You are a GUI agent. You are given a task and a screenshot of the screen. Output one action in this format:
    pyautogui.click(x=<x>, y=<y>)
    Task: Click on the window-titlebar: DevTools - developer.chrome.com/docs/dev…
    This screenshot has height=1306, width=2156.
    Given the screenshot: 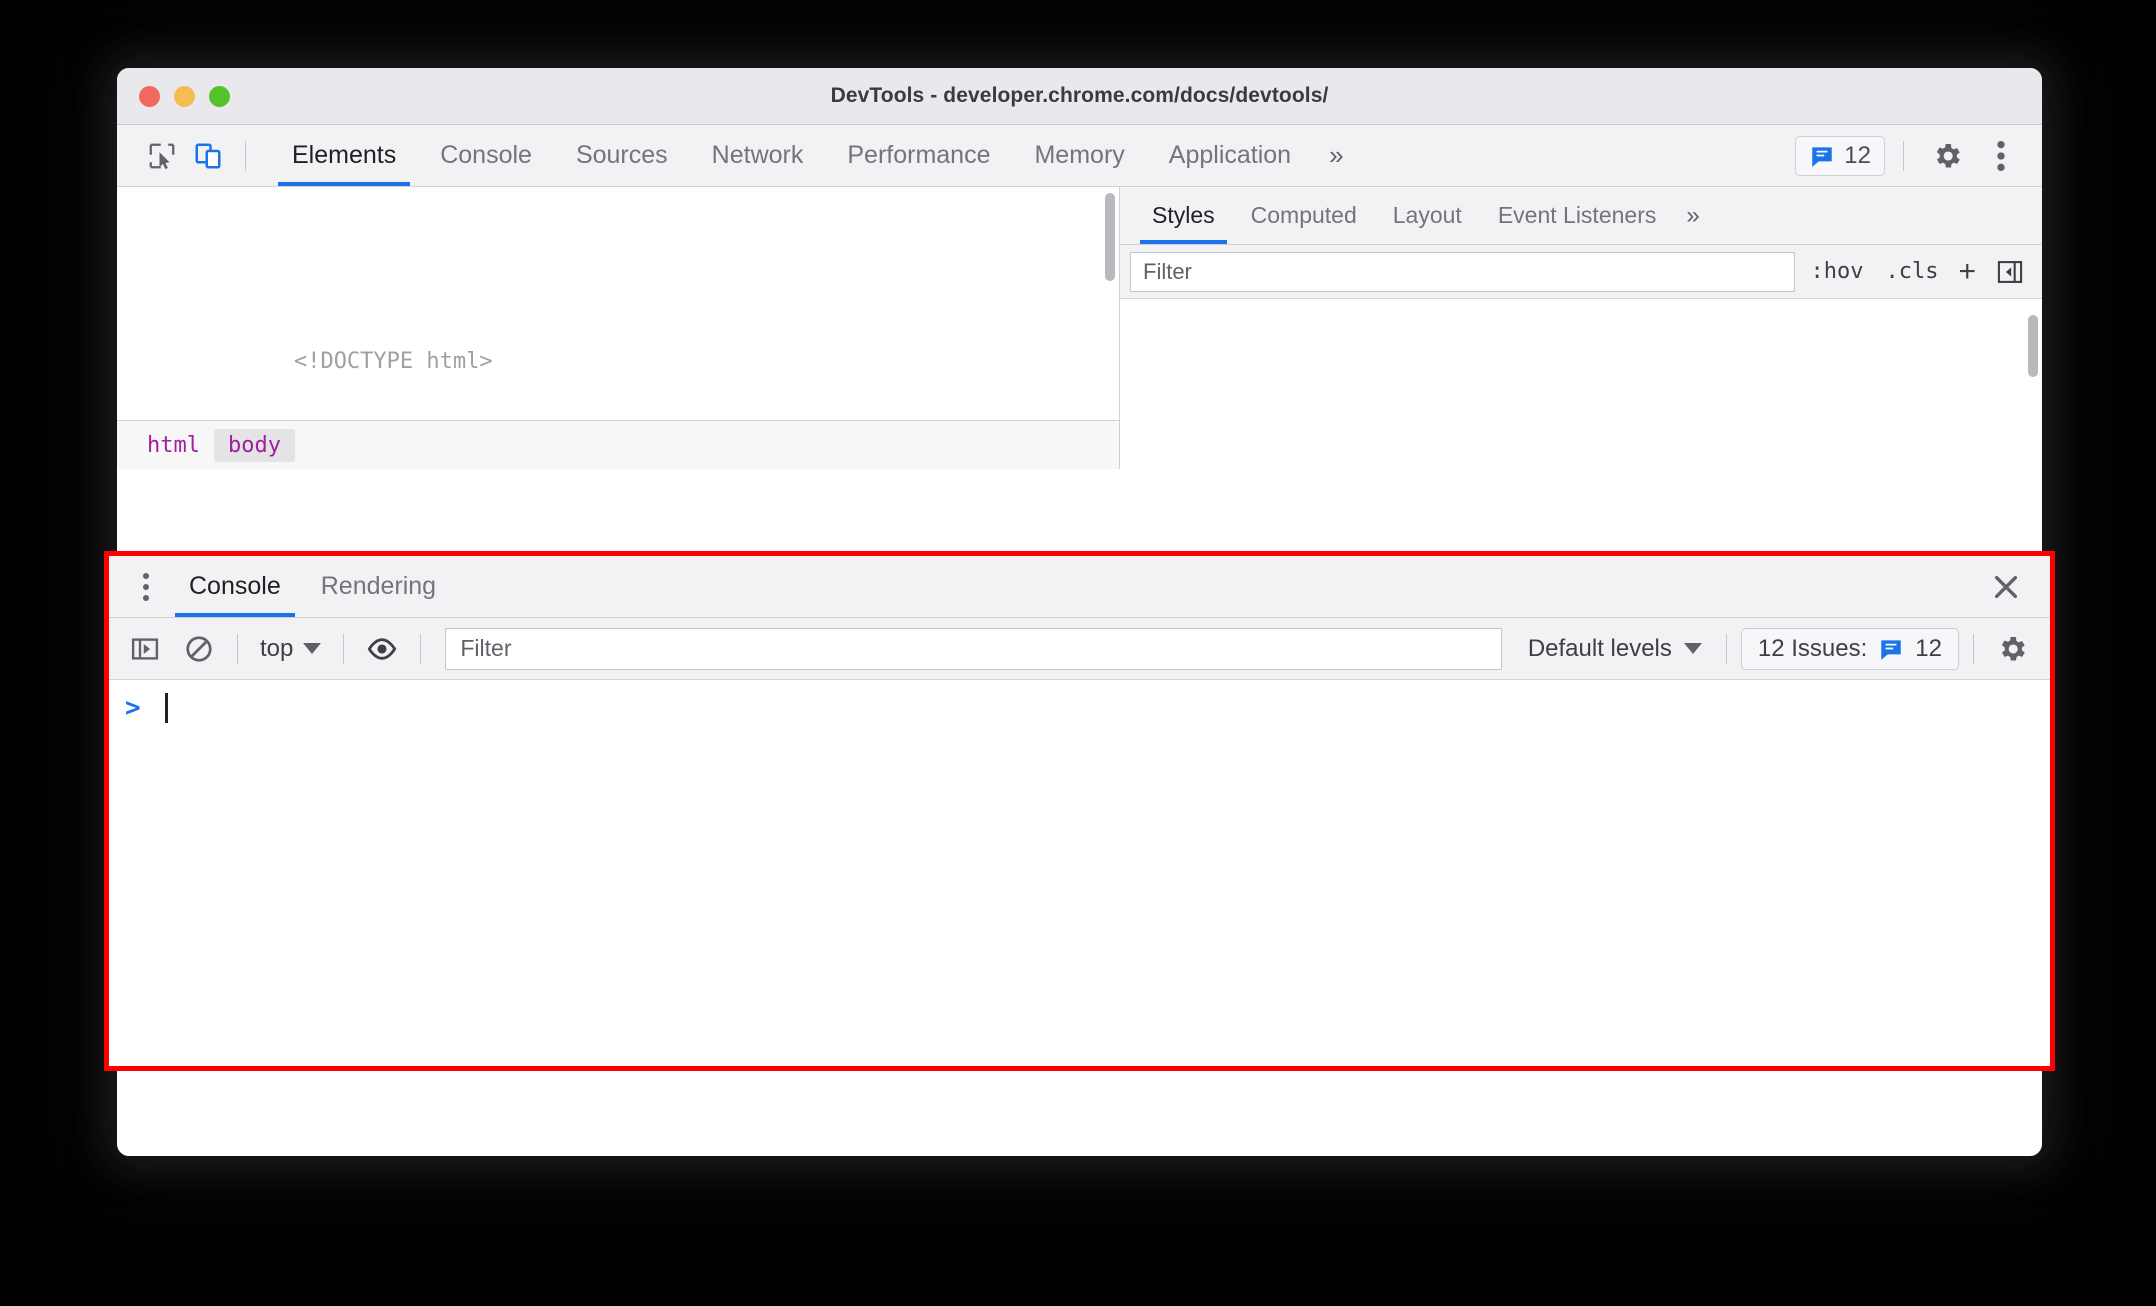 What is the action you would take?
    pyautogui.click(x=1079, y=96)
    